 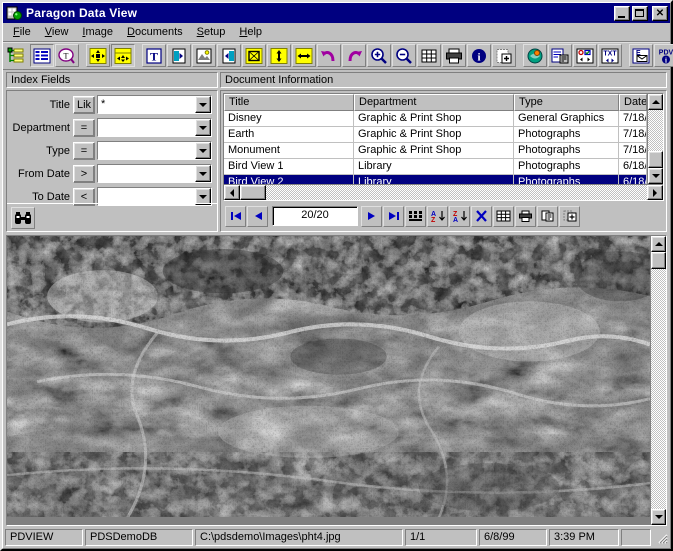 What do you see at coordinates (250, 32) in the screenshot?
I see `menu-help: Help` at bounding box center [250, 32].